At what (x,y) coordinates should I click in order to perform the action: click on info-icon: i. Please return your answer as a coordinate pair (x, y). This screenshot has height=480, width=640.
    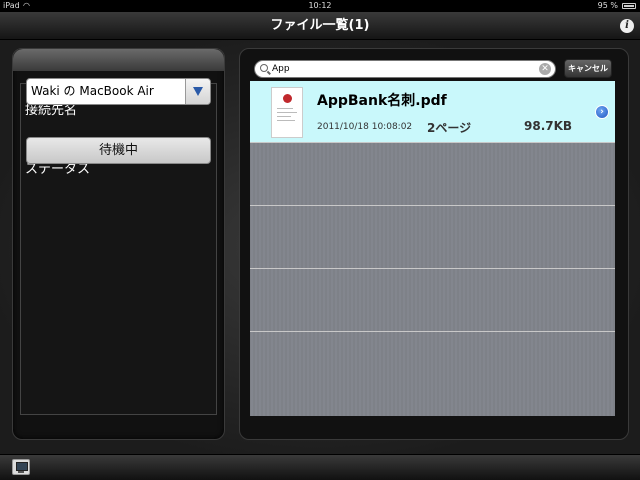
    Looking at the image, I should click on (627, 26).